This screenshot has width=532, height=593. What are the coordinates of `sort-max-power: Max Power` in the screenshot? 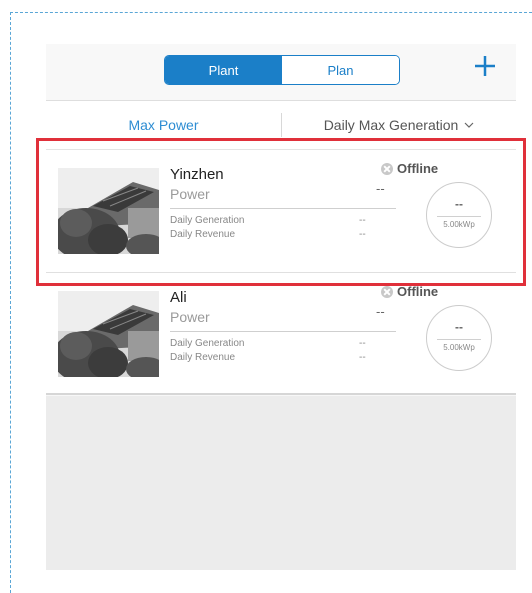 It's located at (163, 125).